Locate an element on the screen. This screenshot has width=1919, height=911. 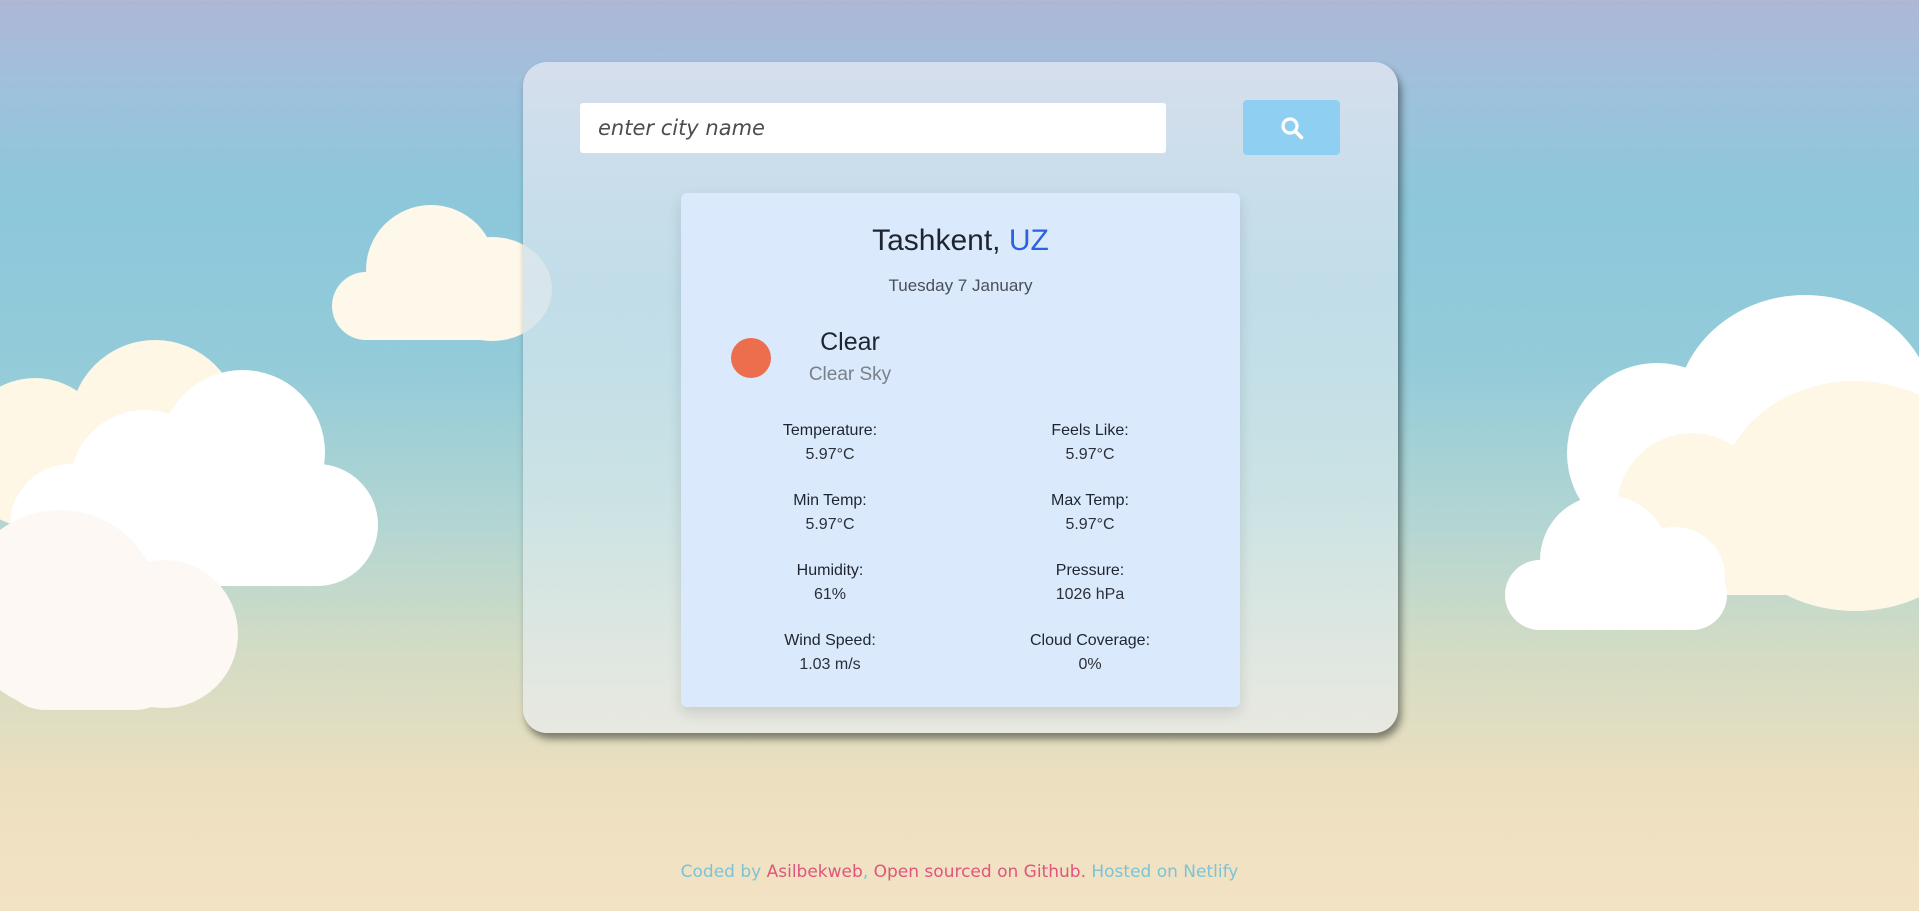
stat-label: Cloud Coverage: is located at coordinates (1090, 640).